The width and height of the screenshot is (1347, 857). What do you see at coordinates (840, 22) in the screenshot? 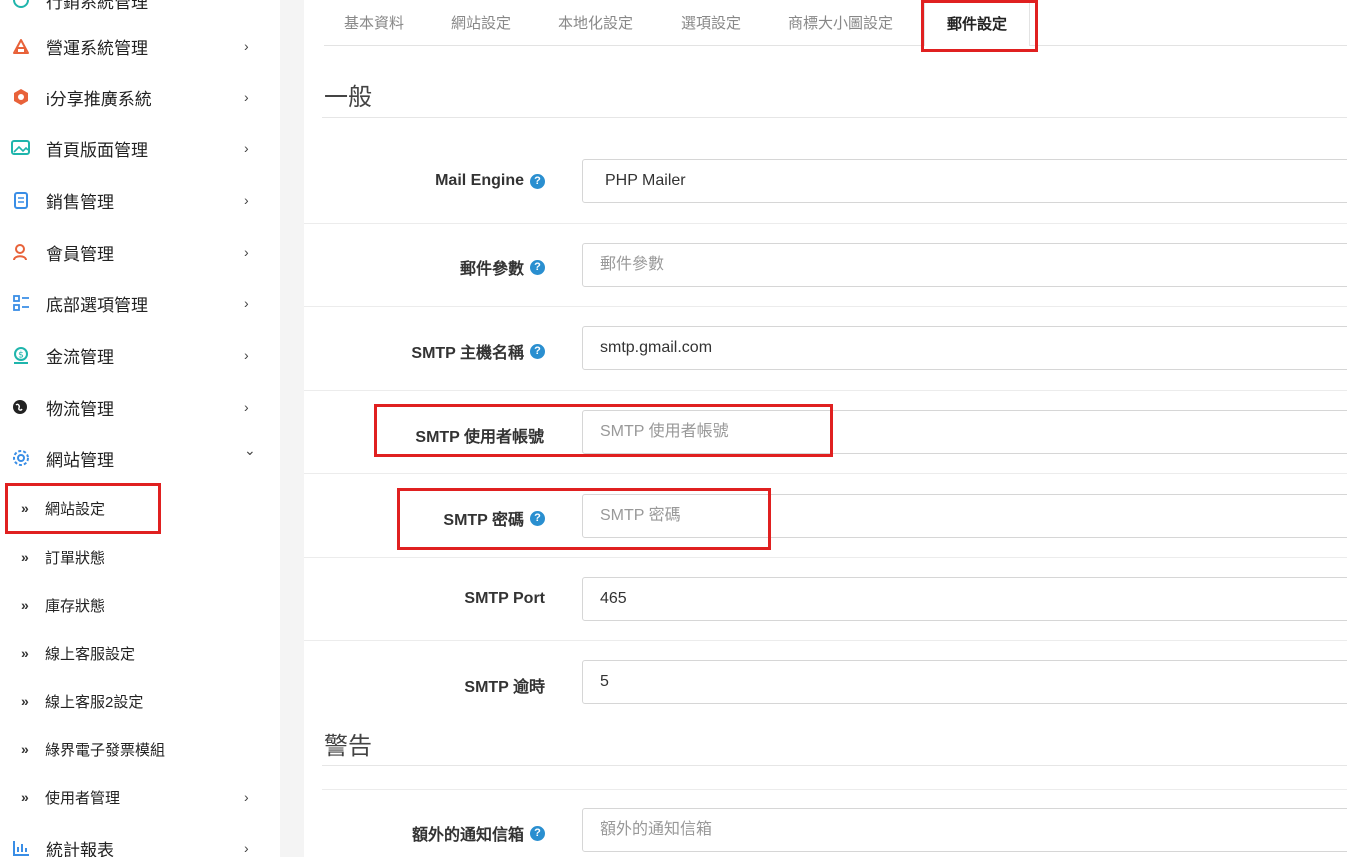
I see `tab-logo-images: 商標大小圖設定` at bounding box center [840, 22].